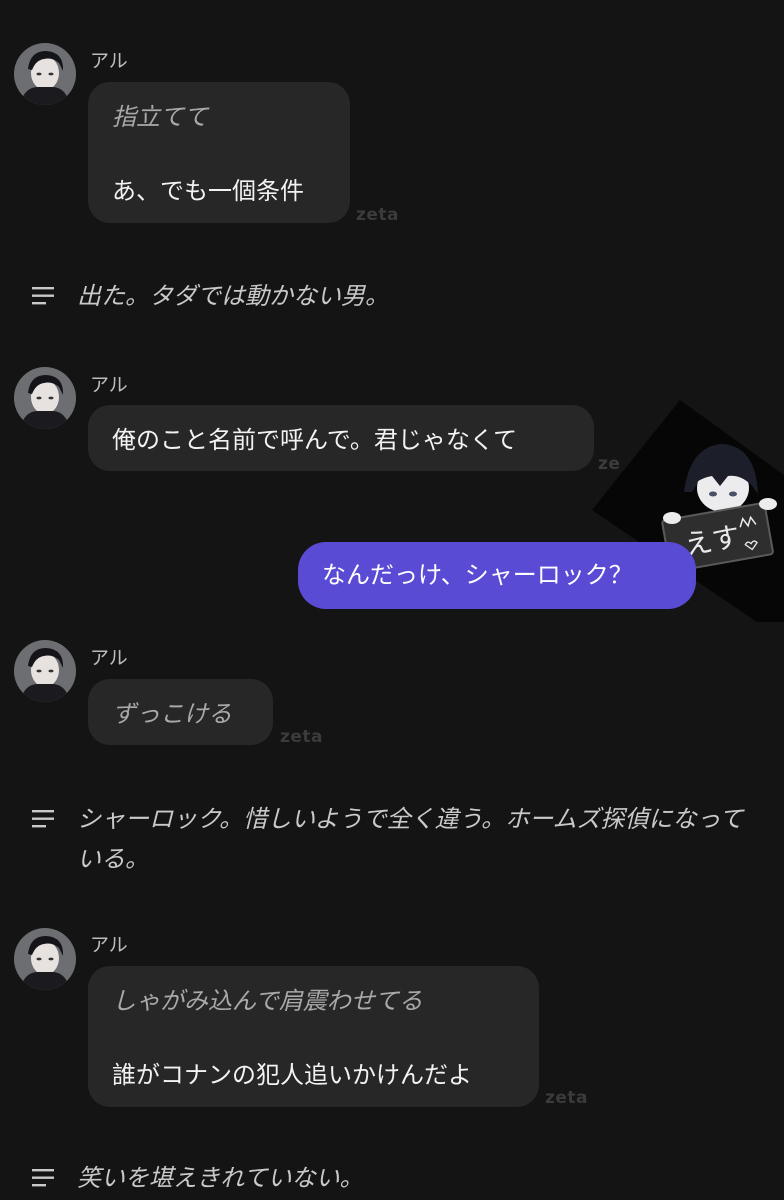  I want to click on message-bubble: しゃがみ込んで肩震わせてる 誰がコナンの犯人追いかけんだよ, so click(313, 1036).